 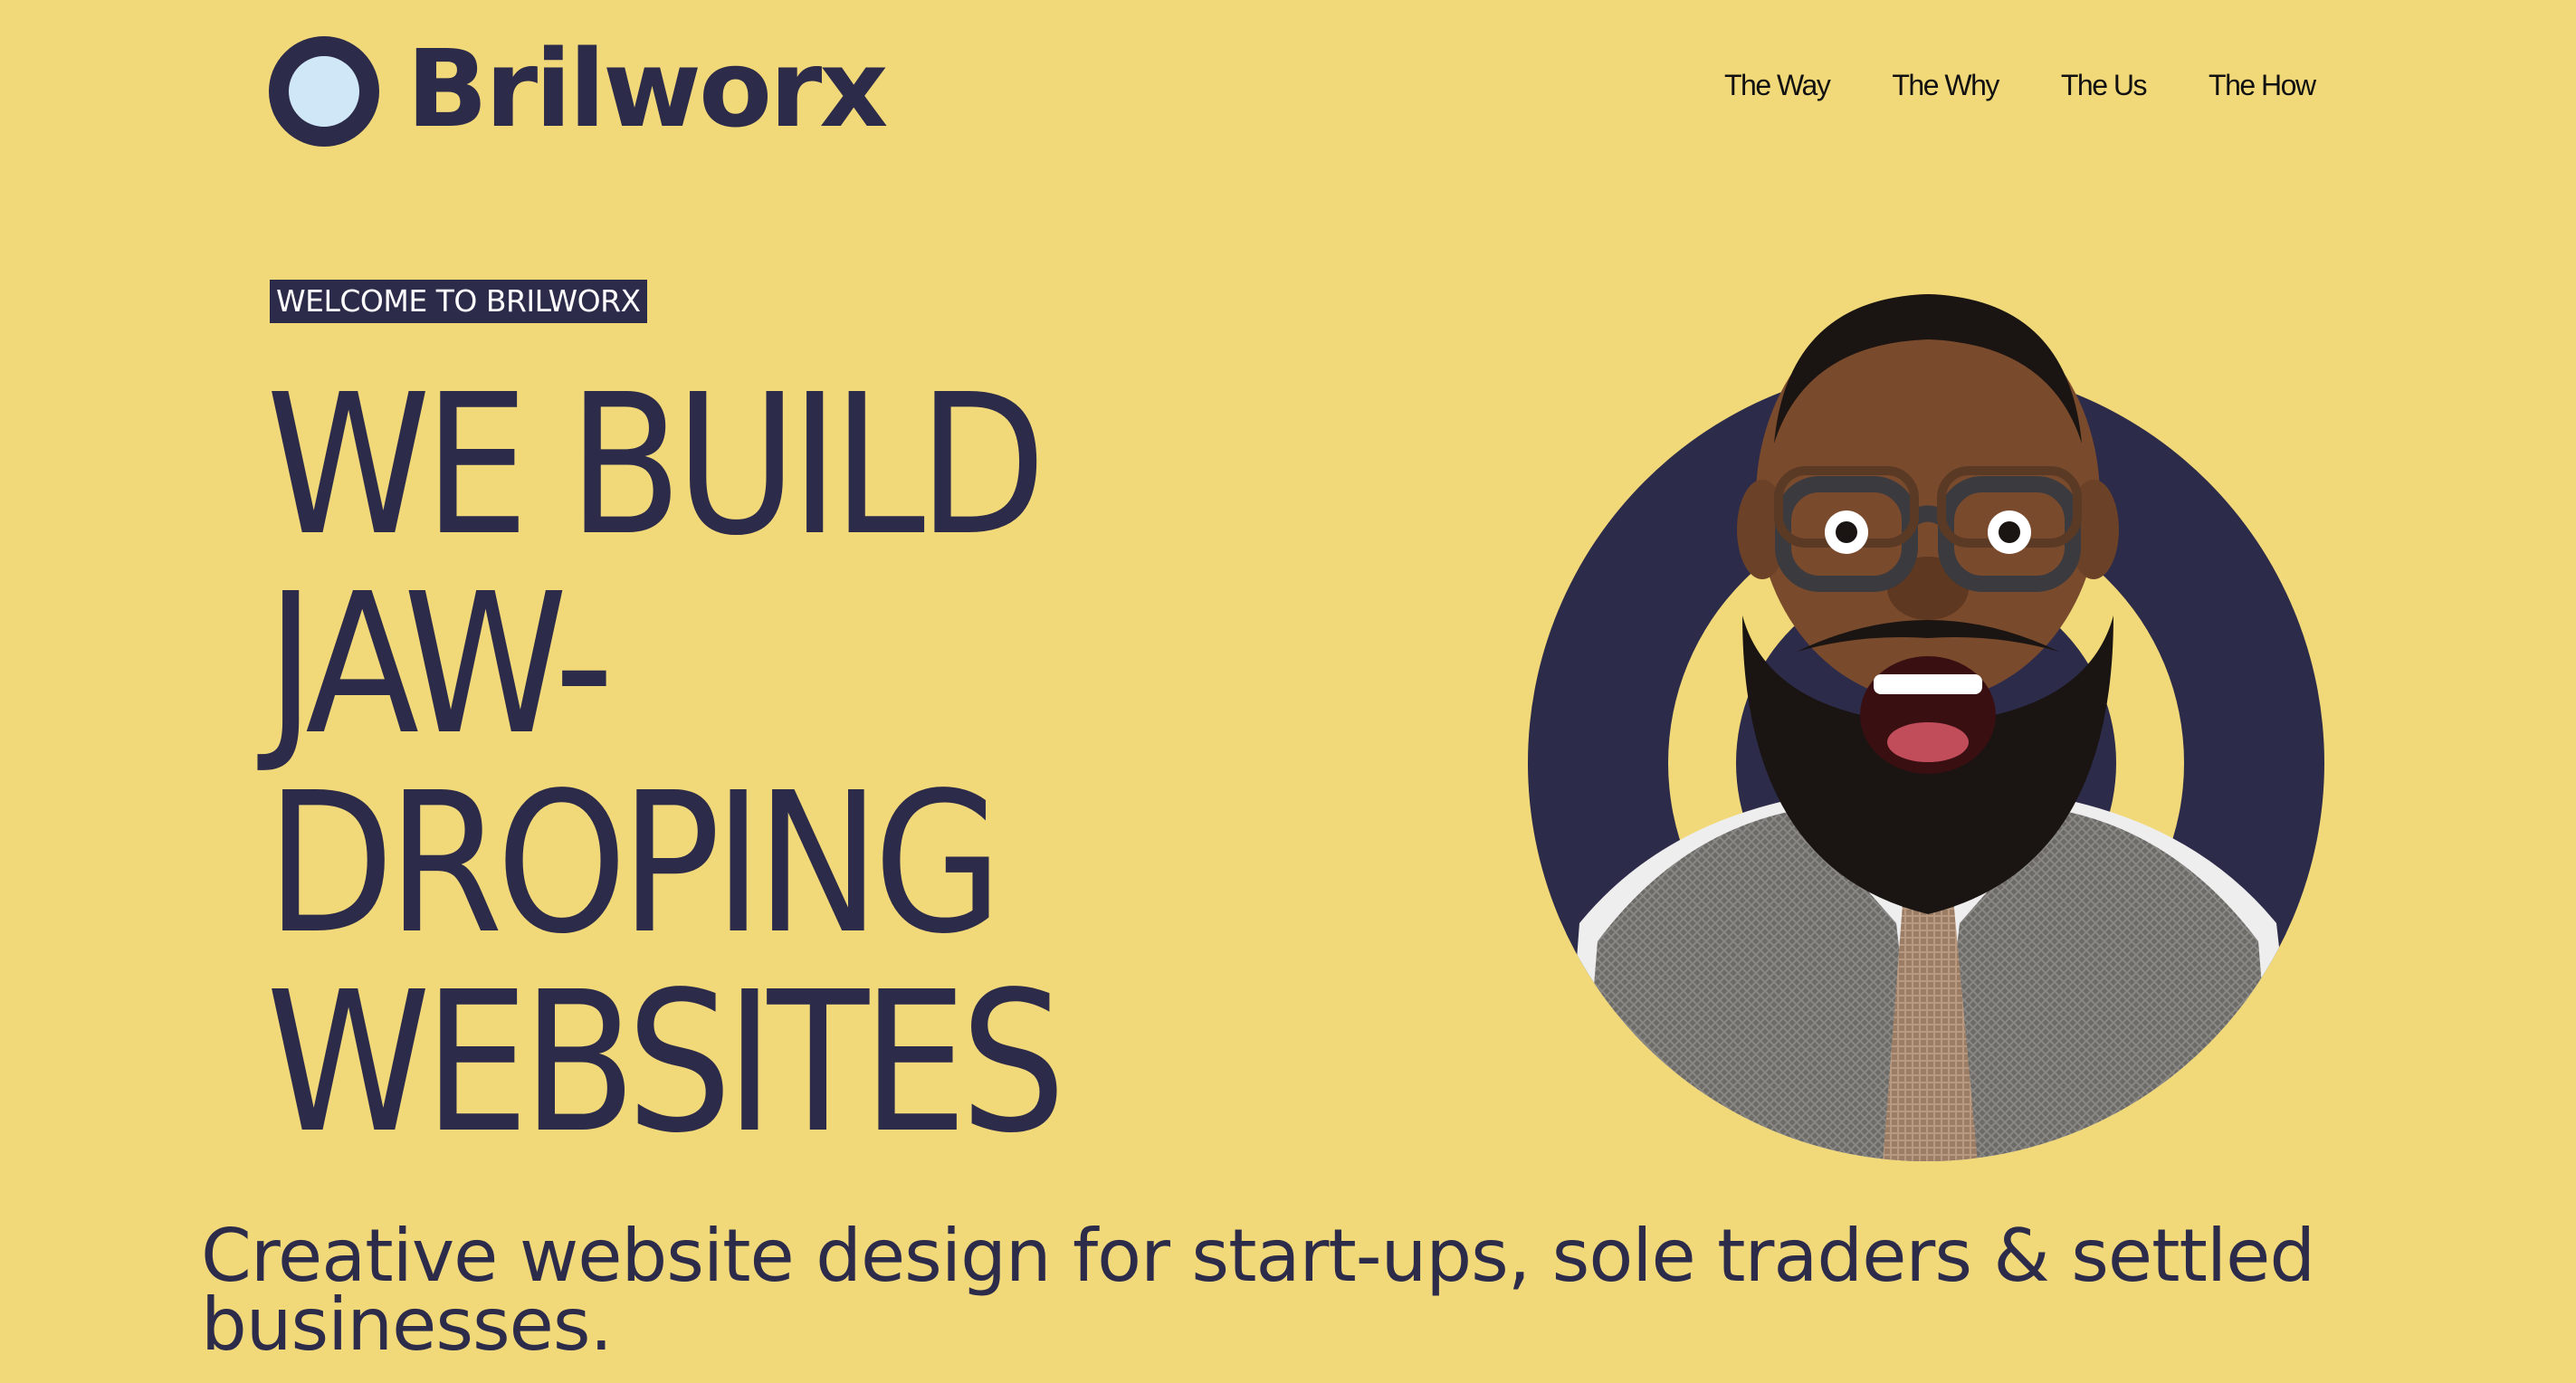 What do you see at coordinates (647, 88) in the screenshot?
I see `brand-name: Brilworx` at bounding box center [647, 88].